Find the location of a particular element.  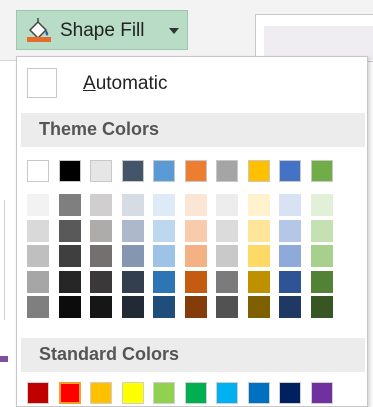

standard-color-swatch-red is located at coordinates (69, 393).